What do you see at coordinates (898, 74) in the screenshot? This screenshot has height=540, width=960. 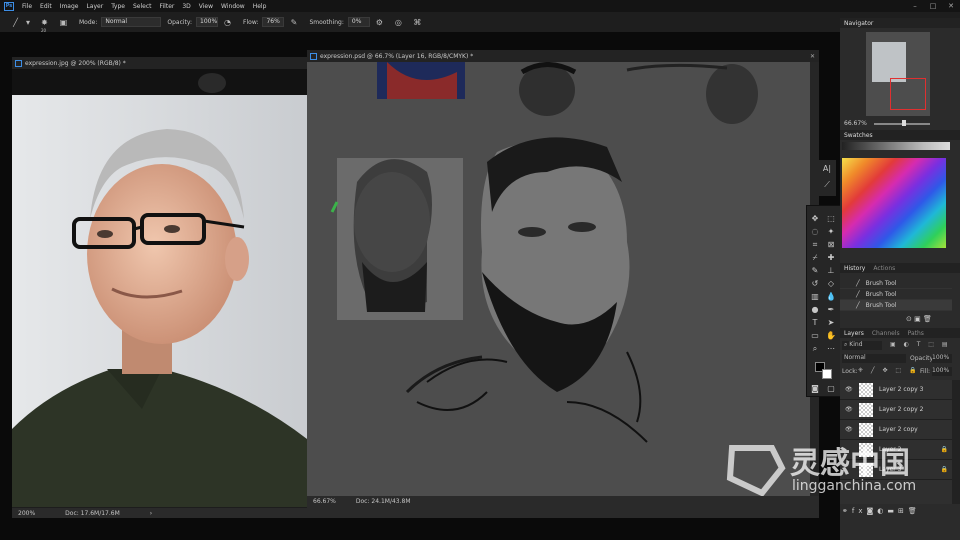 I see `navigator-thumbnail` at bounding box center [898, 74].